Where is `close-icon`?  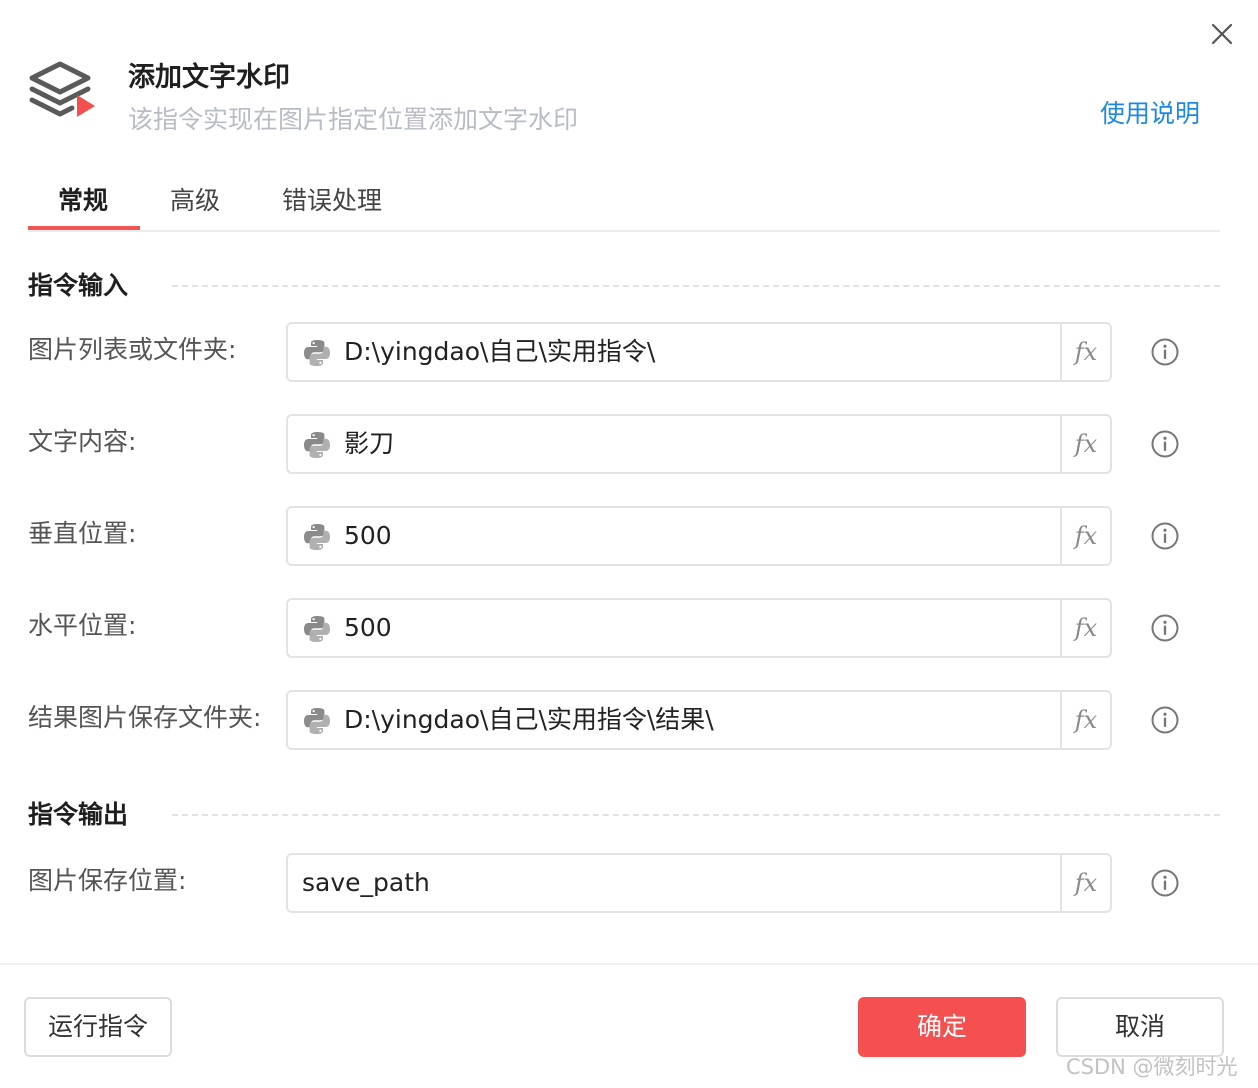 close-icon is located at coordinates (1222, 34).